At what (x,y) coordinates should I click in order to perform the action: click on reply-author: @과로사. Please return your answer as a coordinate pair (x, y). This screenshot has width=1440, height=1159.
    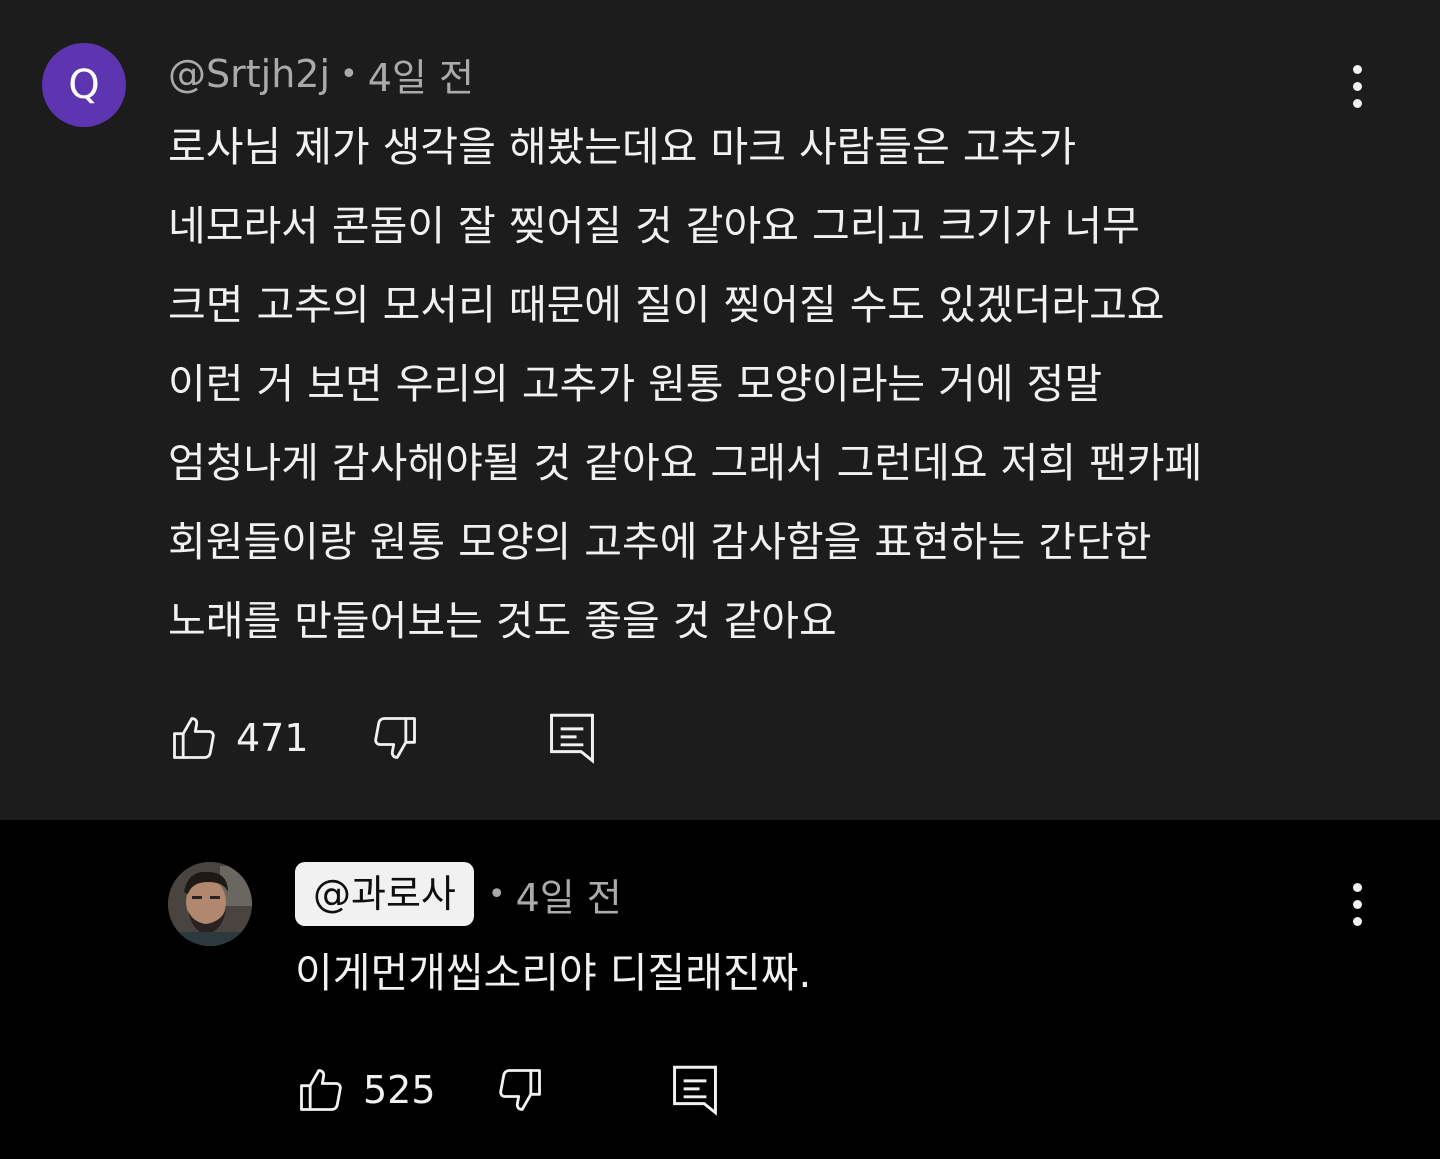
    Looking at the image, I should click on (384, 894).